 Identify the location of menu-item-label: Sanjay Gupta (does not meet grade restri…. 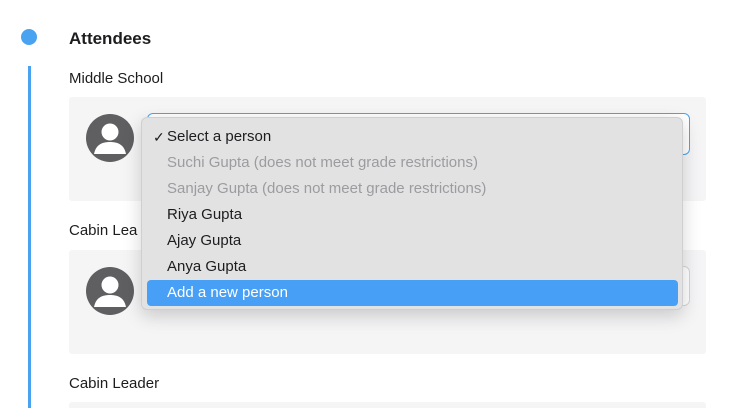
(327, 188).